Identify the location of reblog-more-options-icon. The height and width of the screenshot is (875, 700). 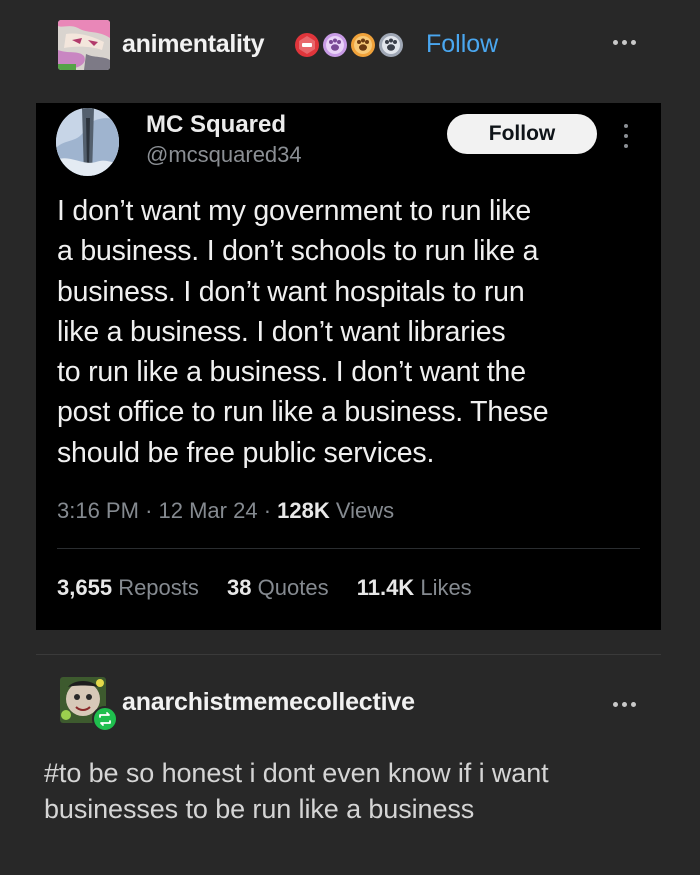
(625, 704).